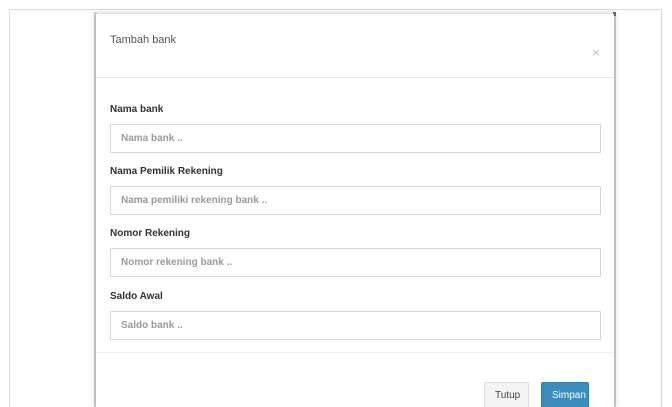  I want to click on account-number-label: Nomor Rekening, so click(150, 233).